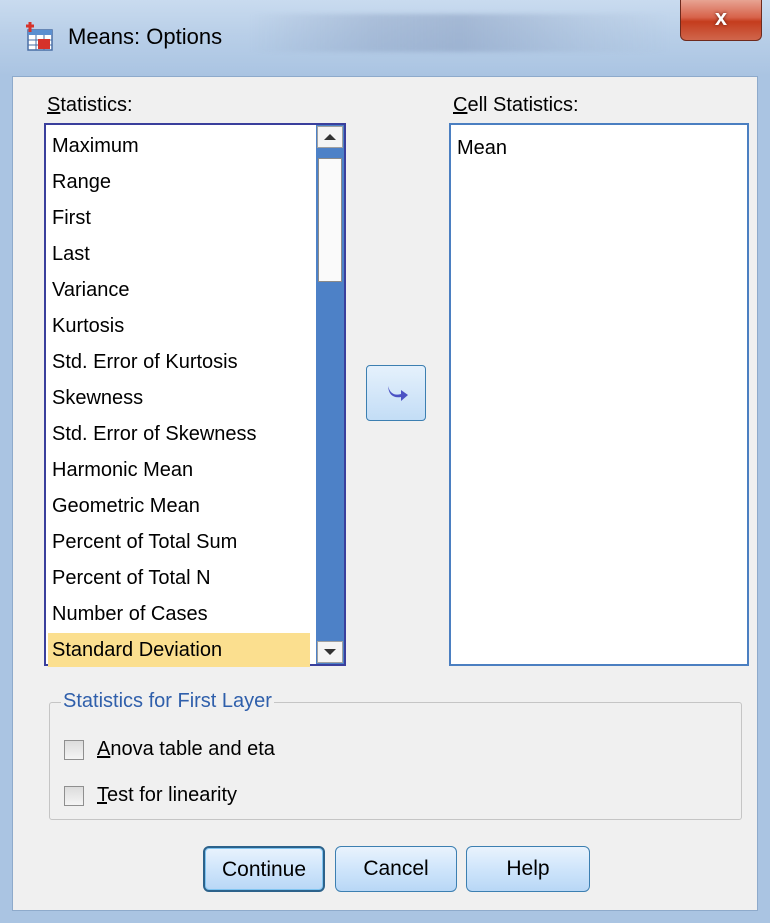 The width and height of the screenshot is (770, 923). Describe the element at coordinates (71, 218) in the screenshot. I see `list-item: First` at that location.